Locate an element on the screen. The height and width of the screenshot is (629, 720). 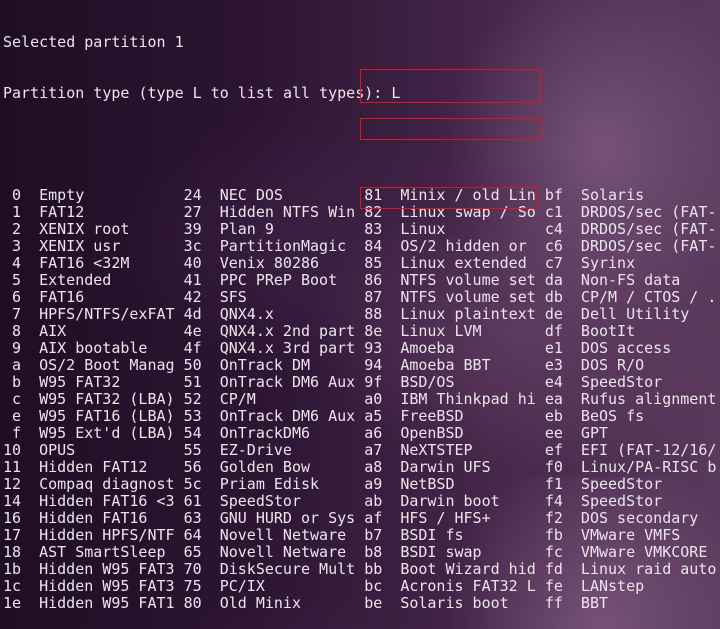
partition-type-entry: 3 XENIX usr is located at coordinates (93, 246).